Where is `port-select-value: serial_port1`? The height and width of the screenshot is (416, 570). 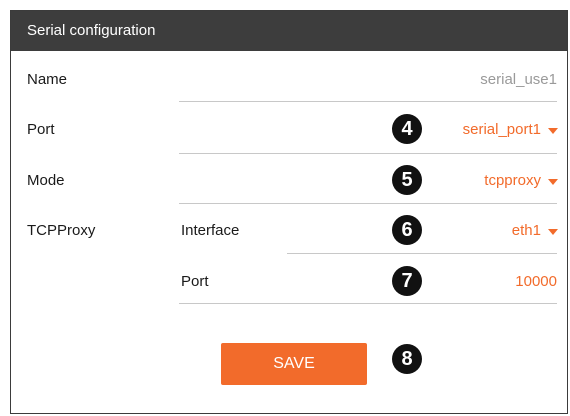 port-select-value: serial_port1 is located at coordinates (502, 129).